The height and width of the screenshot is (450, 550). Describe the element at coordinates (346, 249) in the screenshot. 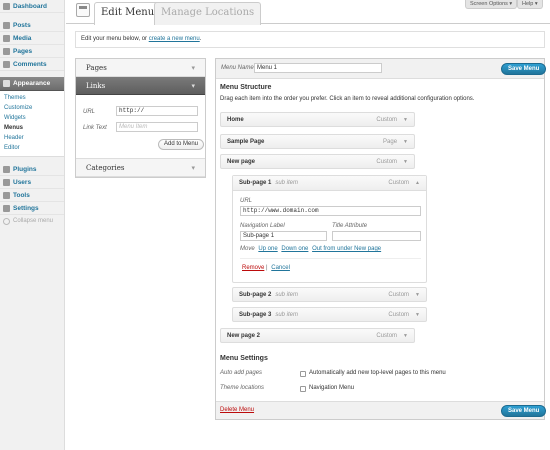

I see `move-out-link: Out from under New page` at that location.